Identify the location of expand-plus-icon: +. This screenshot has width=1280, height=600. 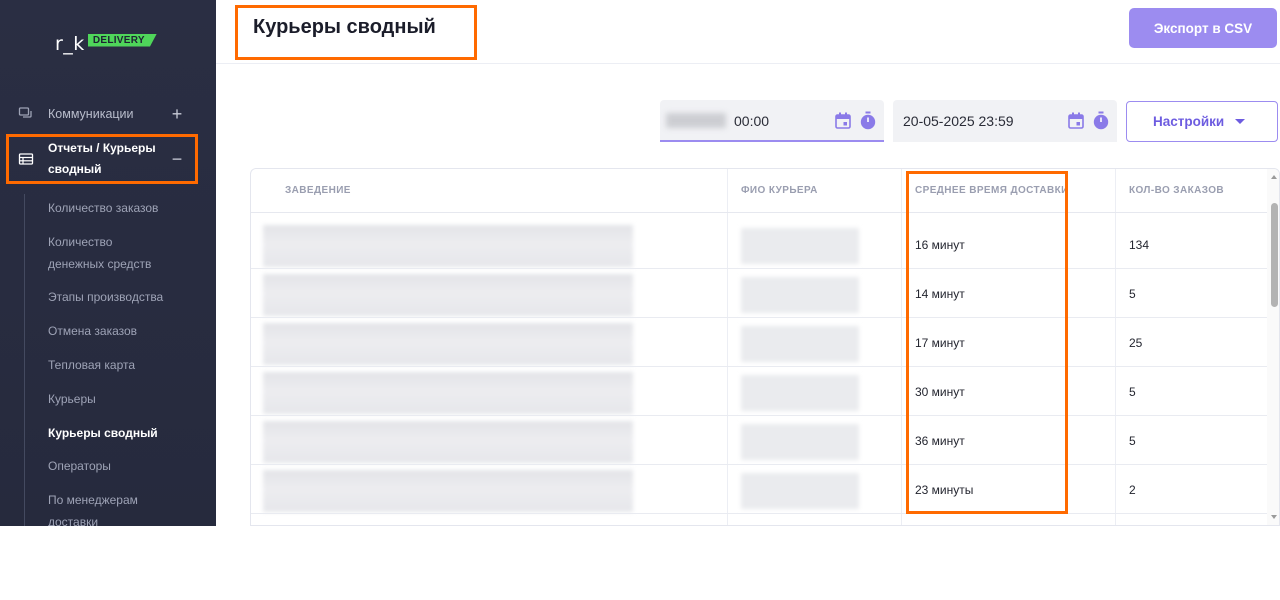
(177, 114).